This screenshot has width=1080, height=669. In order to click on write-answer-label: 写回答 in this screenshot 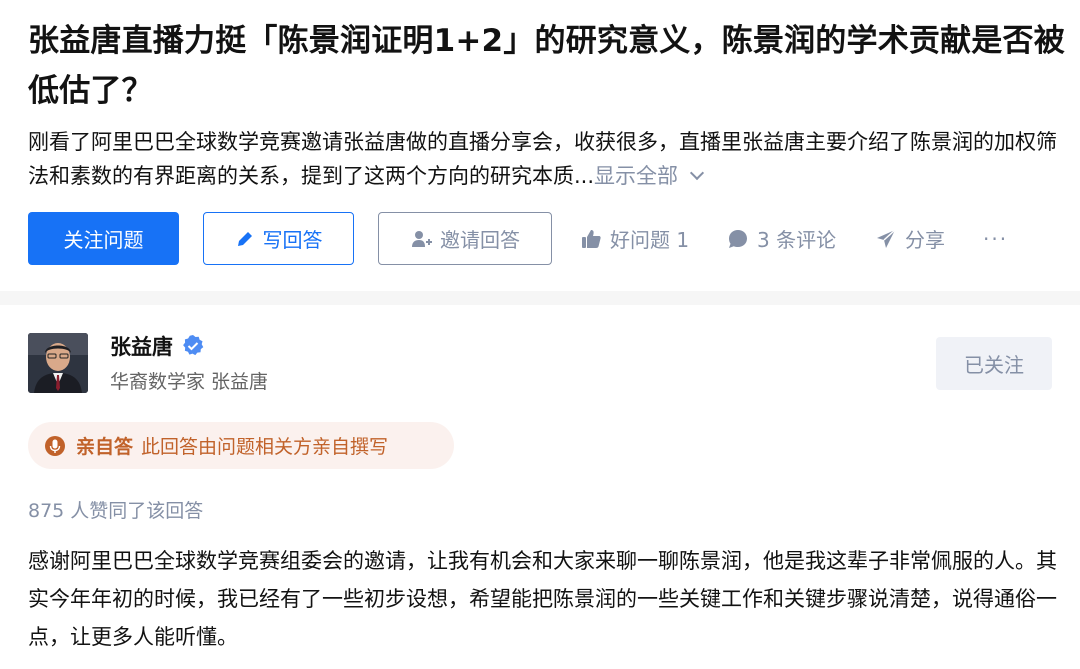, I will do `click(292, 240)`.